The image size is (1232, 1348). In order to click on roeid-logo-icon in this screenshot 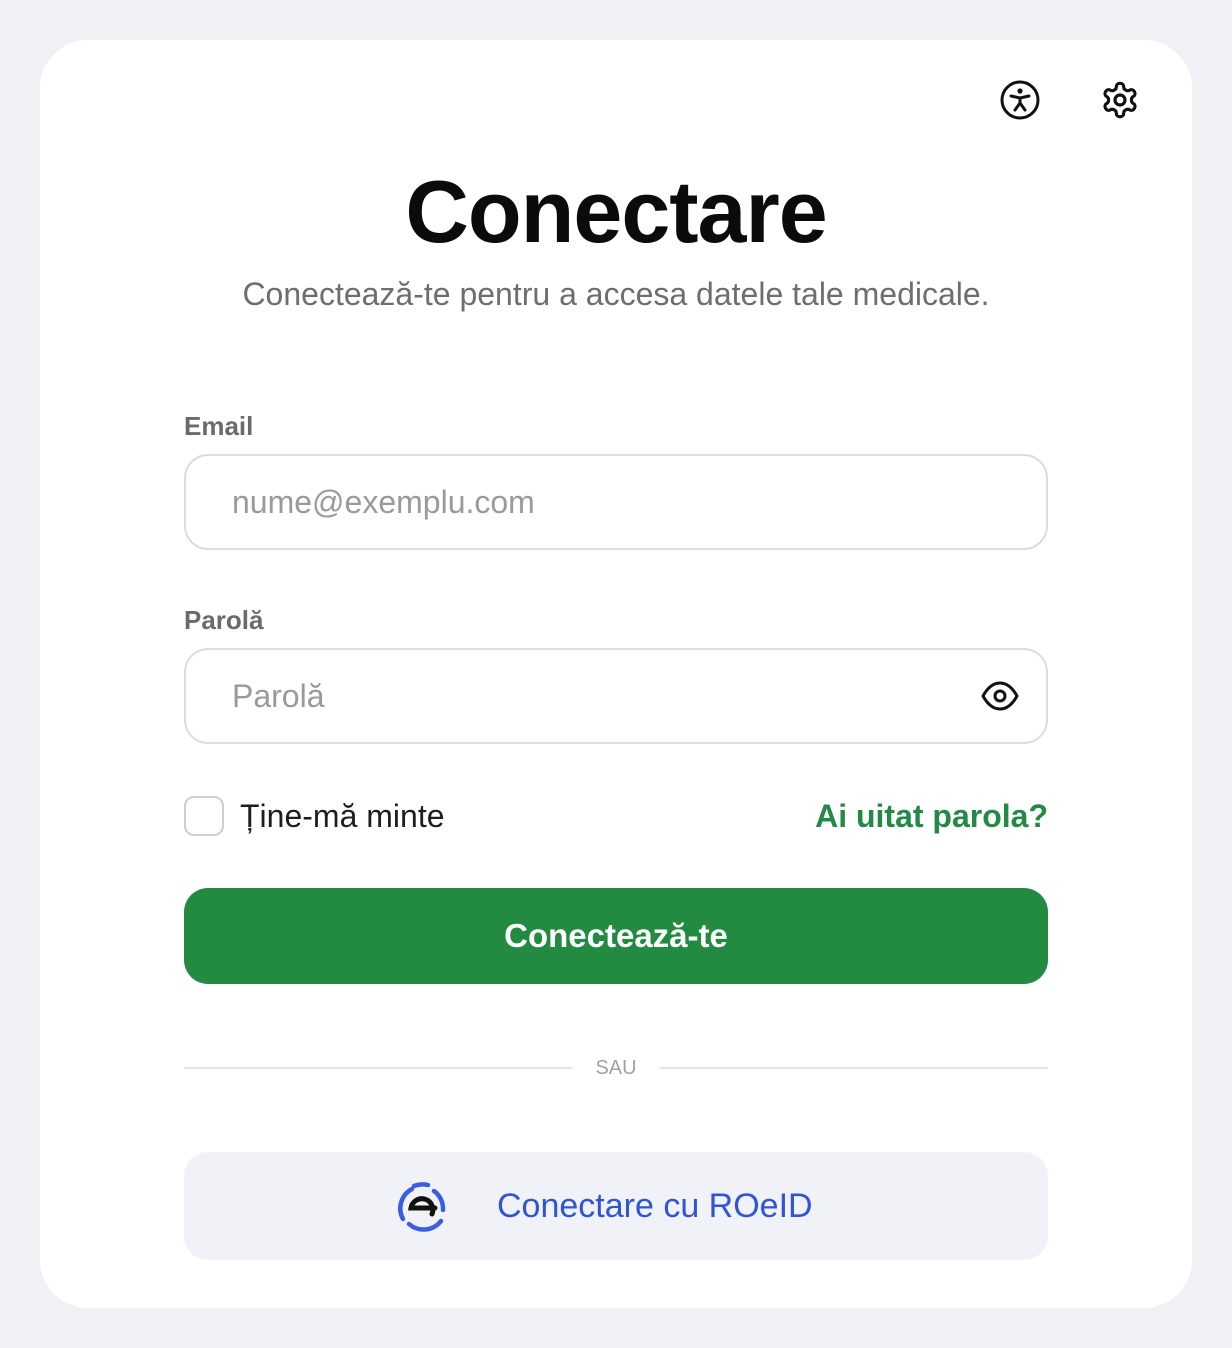, I will do `click(422, 1207)`.